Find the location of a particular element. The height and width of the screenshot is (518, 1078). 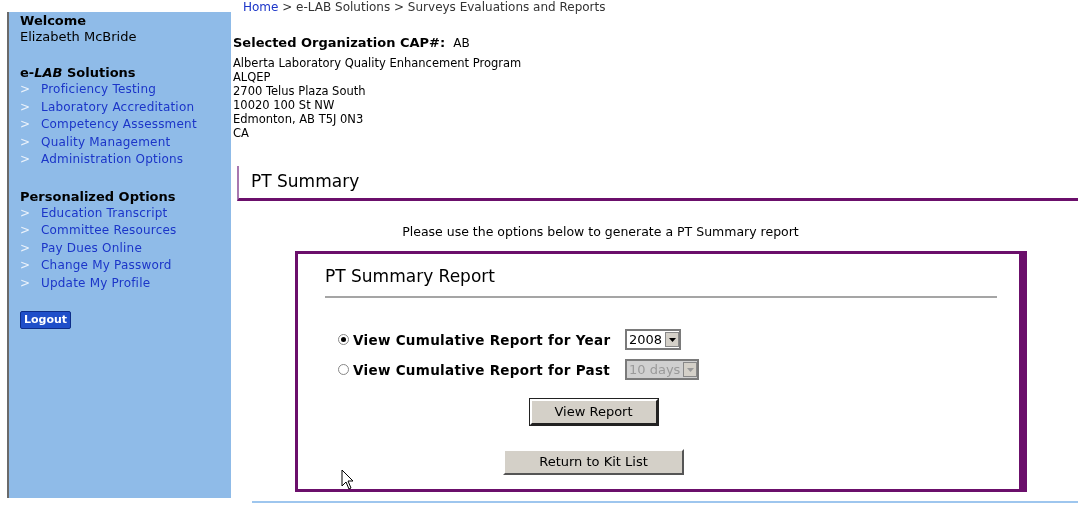

nav-link: Proficiency Testing is located at coordinates (99, 90).